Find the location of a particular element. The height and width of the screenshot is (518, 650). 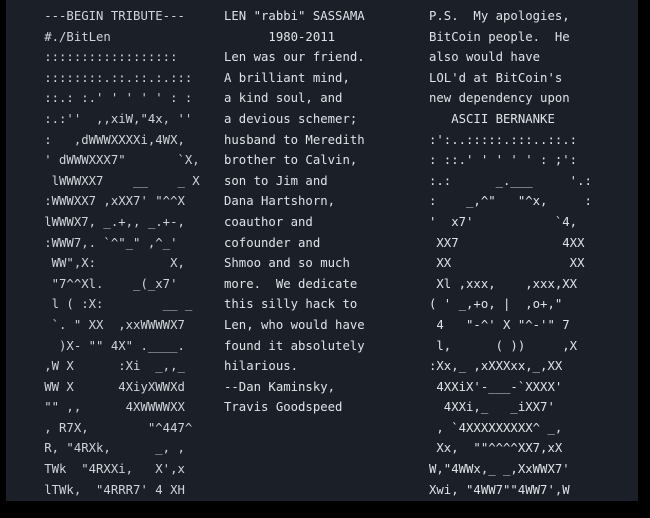

right-border is located at coordinates (644, 250).